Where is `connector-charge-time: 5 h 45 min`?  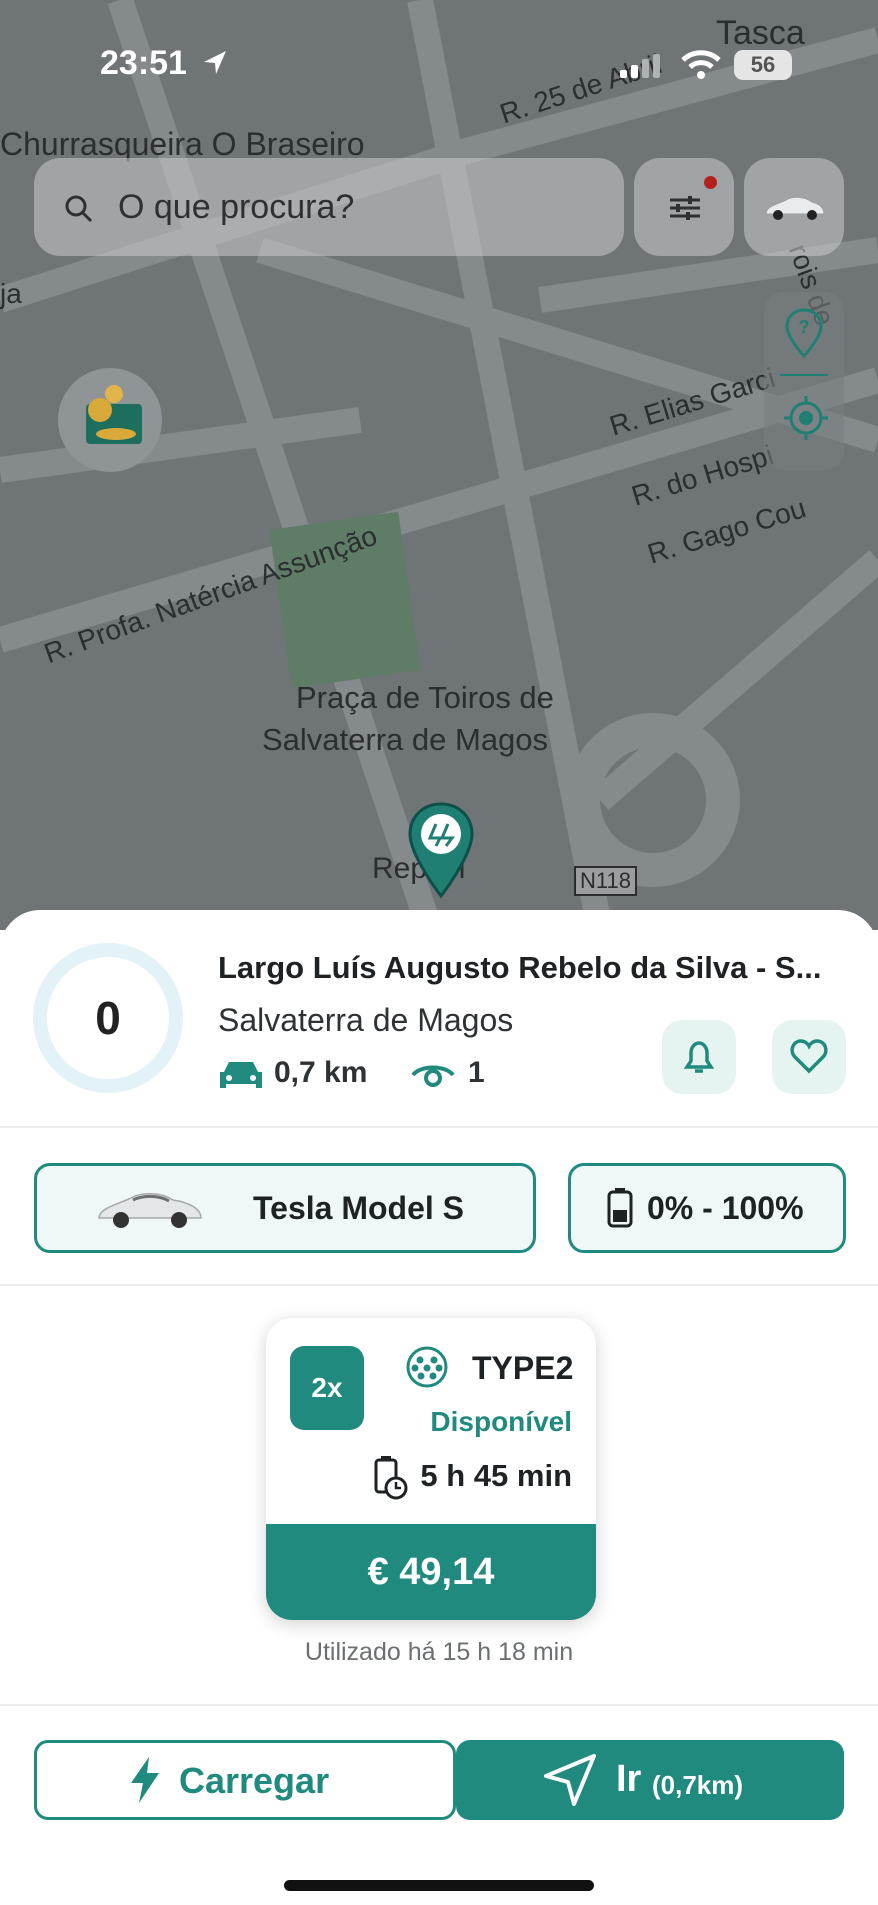
connector-charge-time: 5 h 45 min is located at coordinates (496, 1475).